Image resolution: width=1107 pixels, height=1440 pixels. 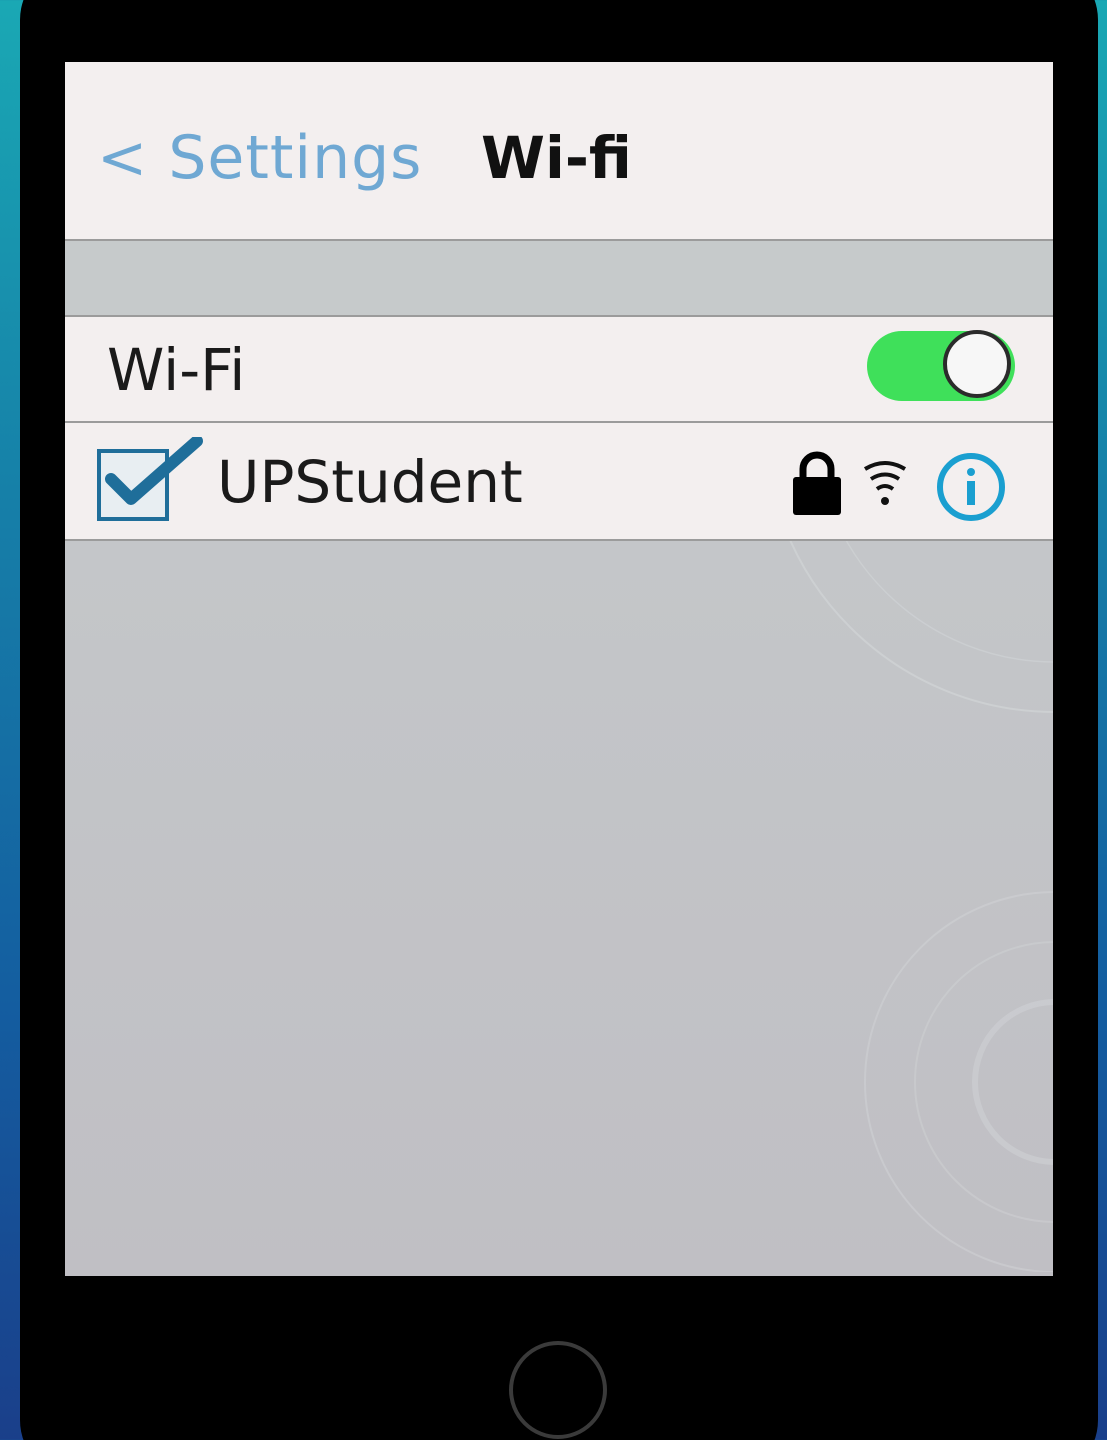 I want to click on toggle-knob, so click(x=977, y=364).